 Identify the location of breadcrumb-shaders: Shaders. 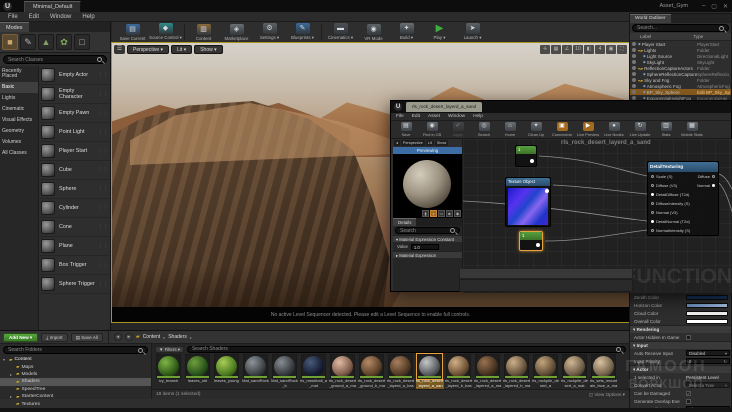
(177, 337).